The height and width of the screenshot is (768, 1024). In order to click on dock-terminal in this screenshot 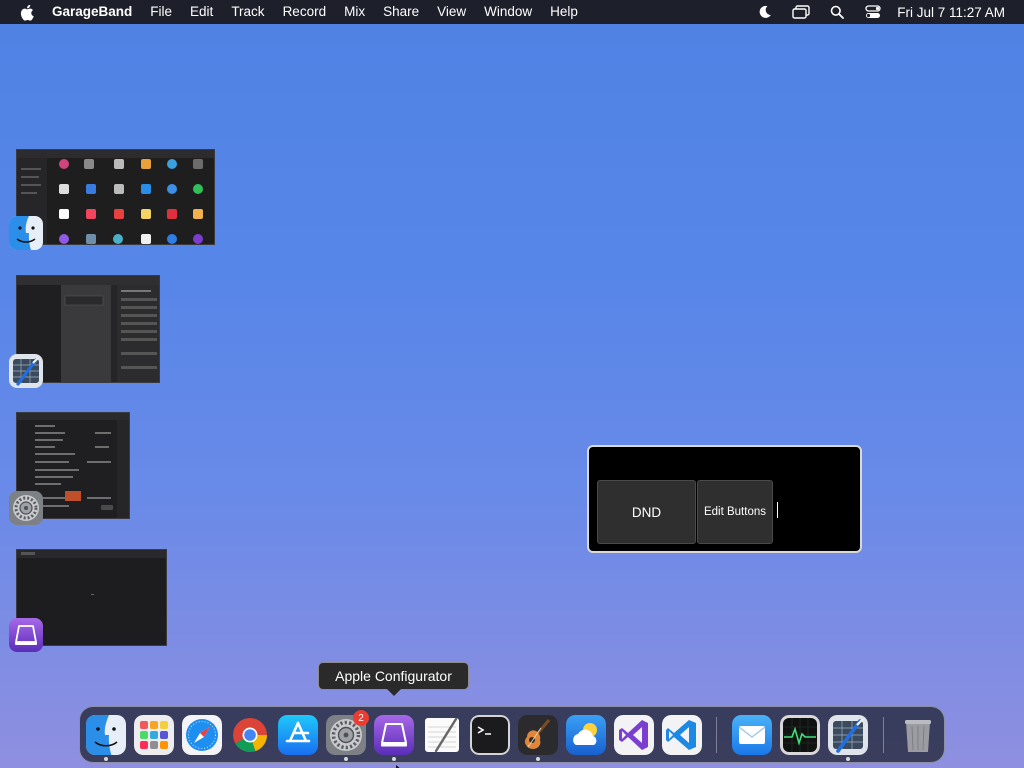, I will do `click(490, 735)`.